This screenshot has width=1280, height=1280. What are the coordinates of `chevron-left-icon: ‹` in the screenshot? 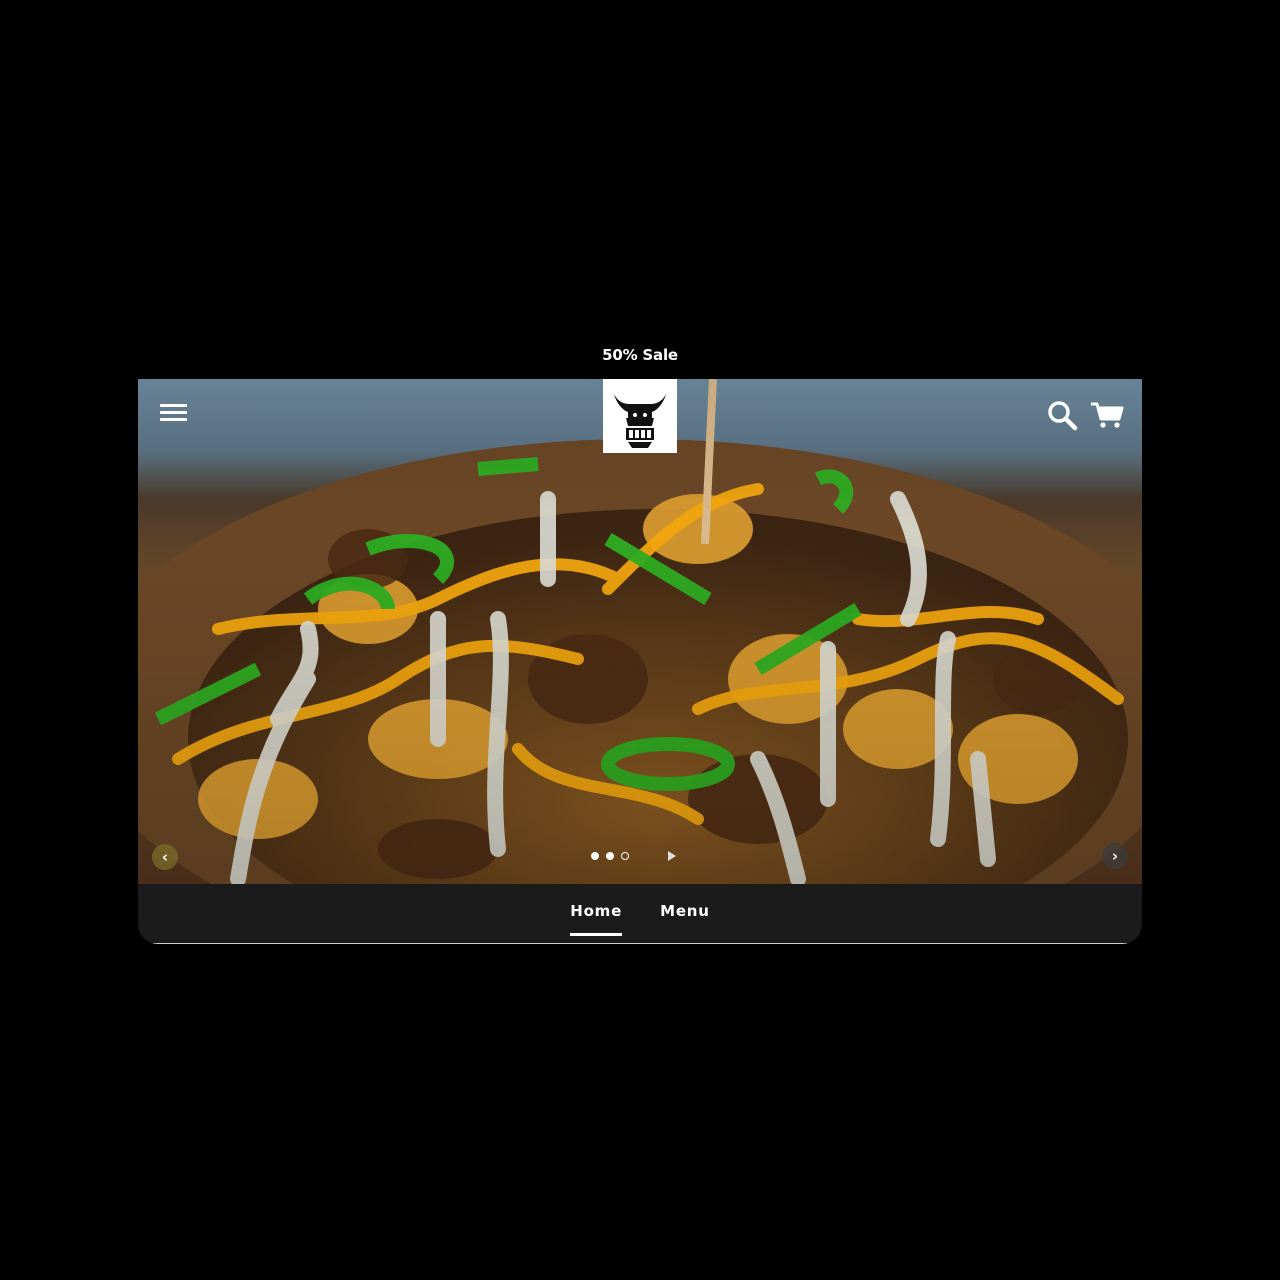 It's located at (165, 857).